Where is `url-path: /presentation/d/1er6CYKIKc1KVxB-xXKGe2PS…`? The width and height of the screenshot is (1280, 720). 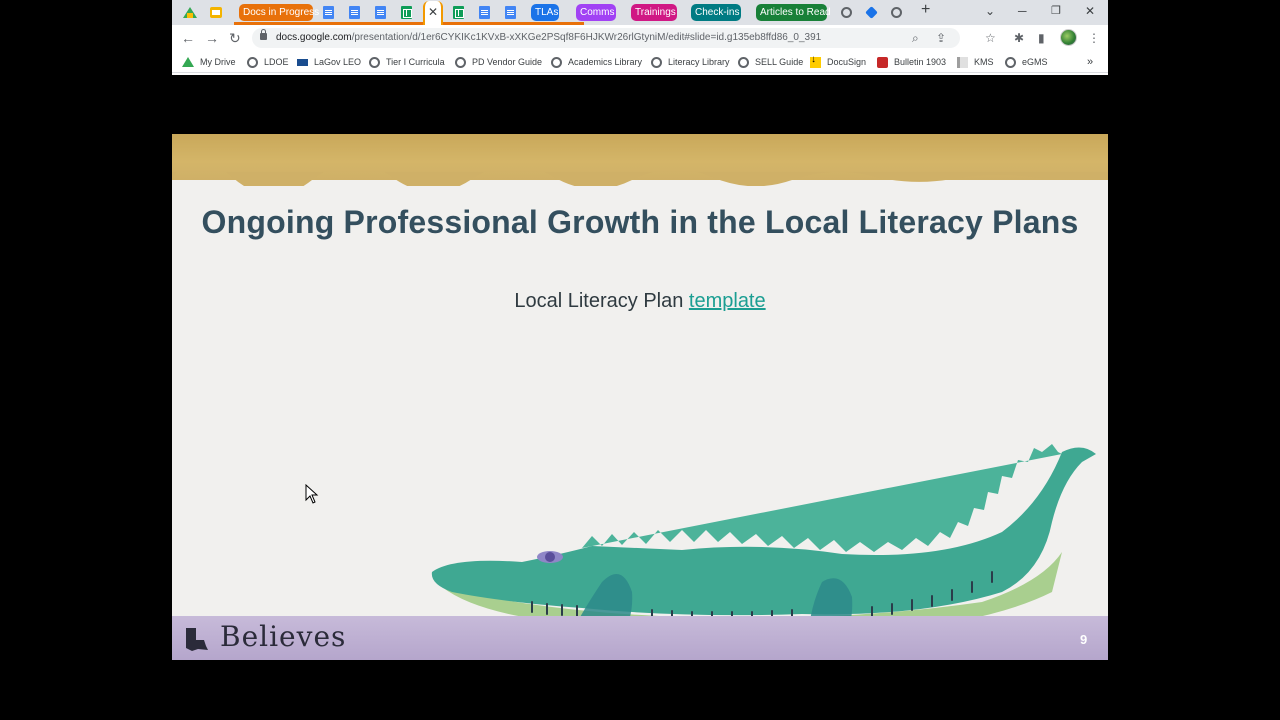 url-path: /presentation/d/1er6CYKIKc1KVxB-xXKGe2PS… is located at coordinates (586, 37).